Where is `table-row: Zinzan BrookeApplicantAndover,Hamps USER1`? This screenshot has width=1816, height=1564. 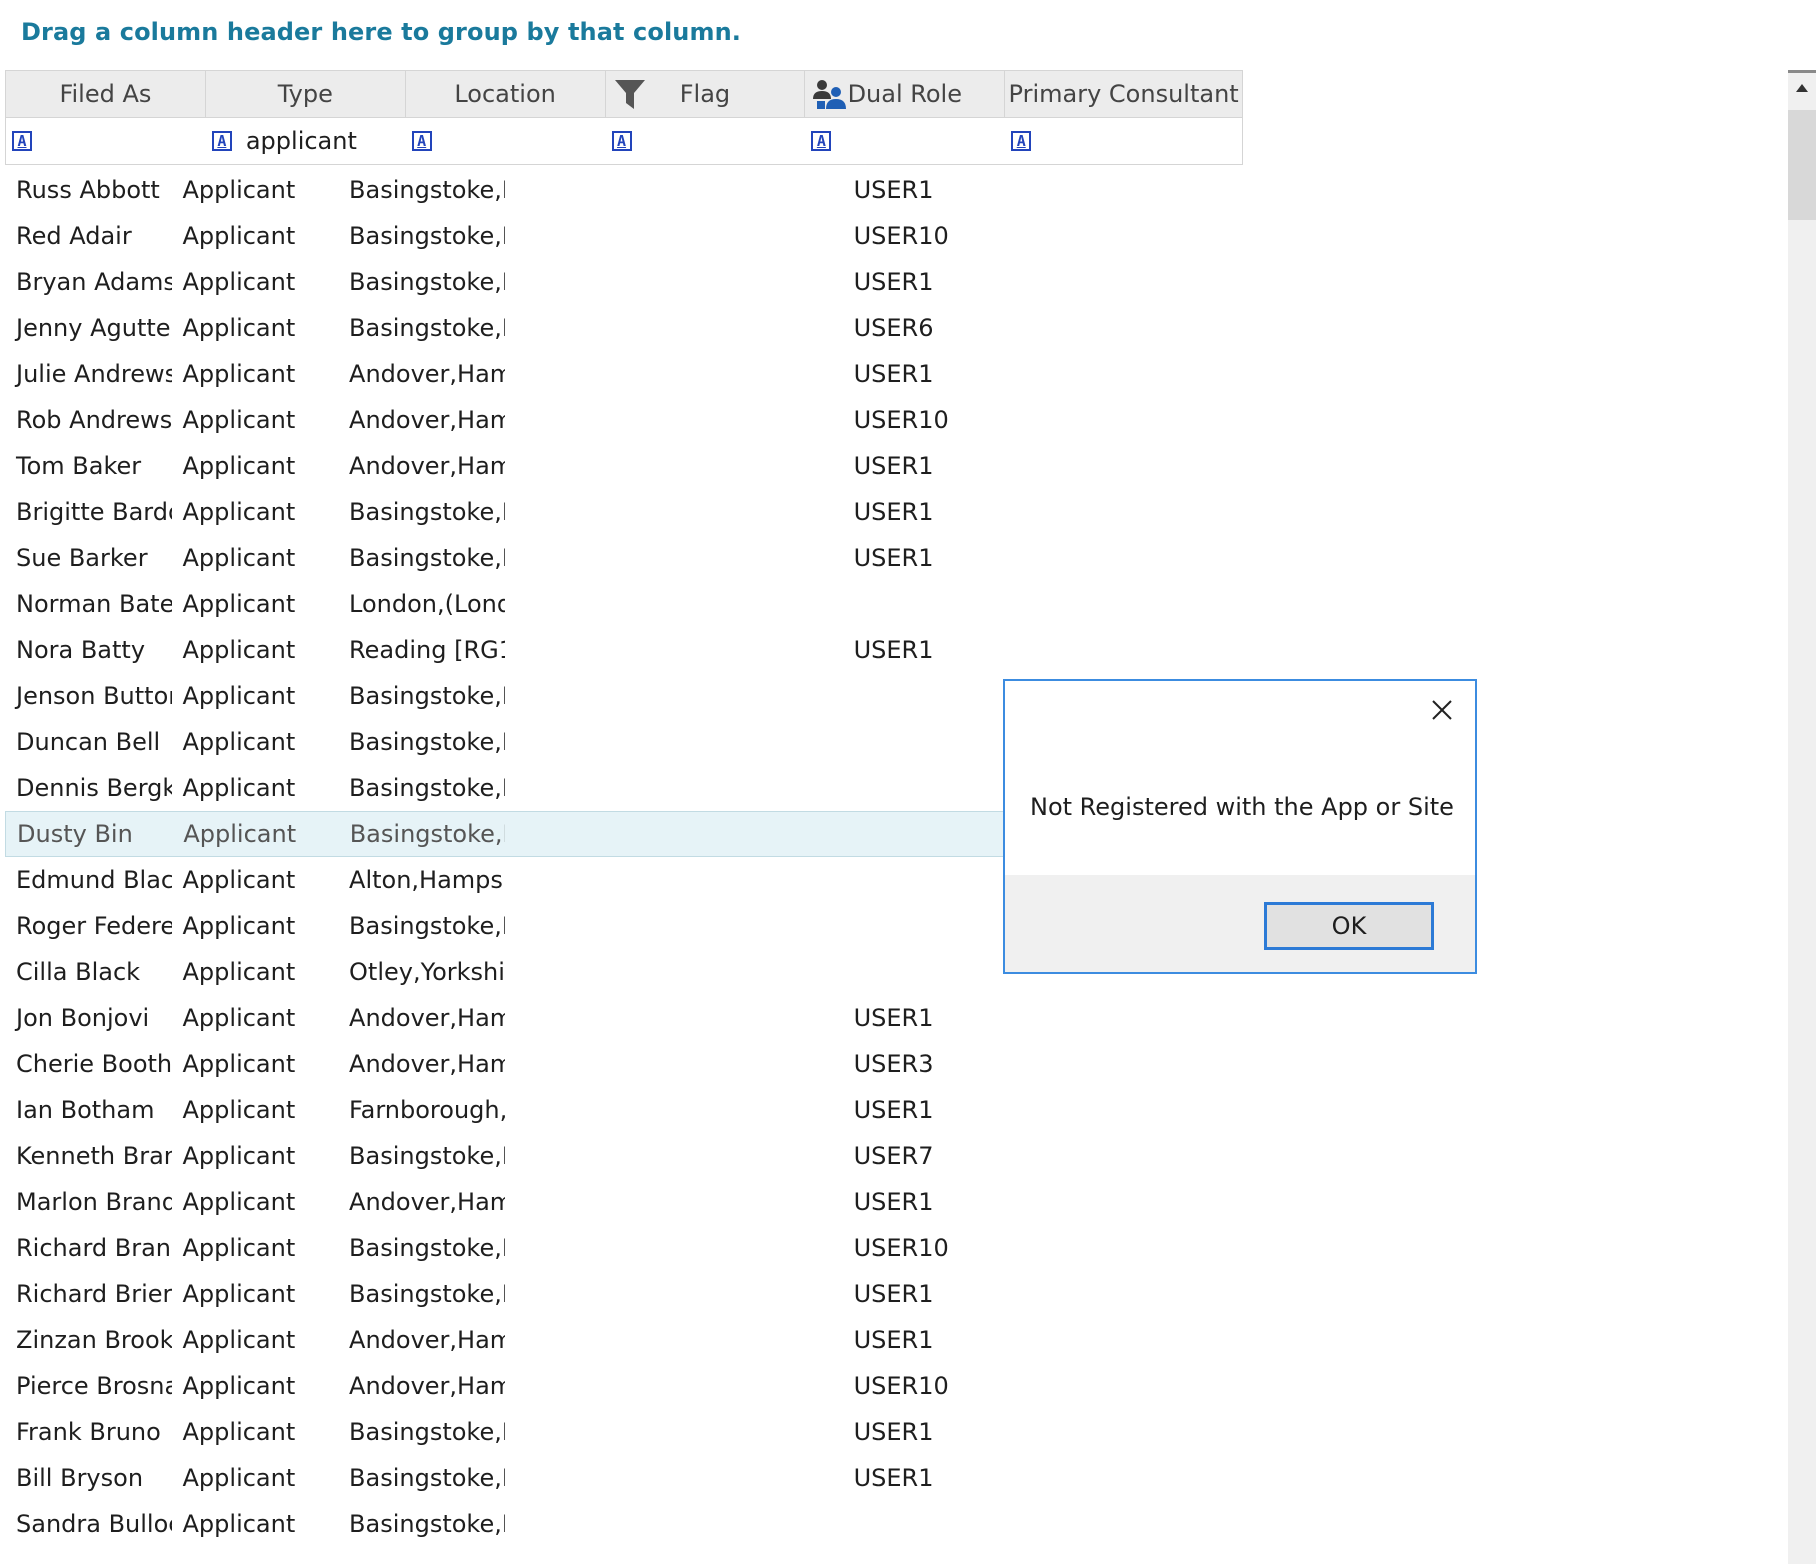 table-row: Zinzan BrookeApplicantAndover,Hamps USER1 is located at coordinates (505, 1340).